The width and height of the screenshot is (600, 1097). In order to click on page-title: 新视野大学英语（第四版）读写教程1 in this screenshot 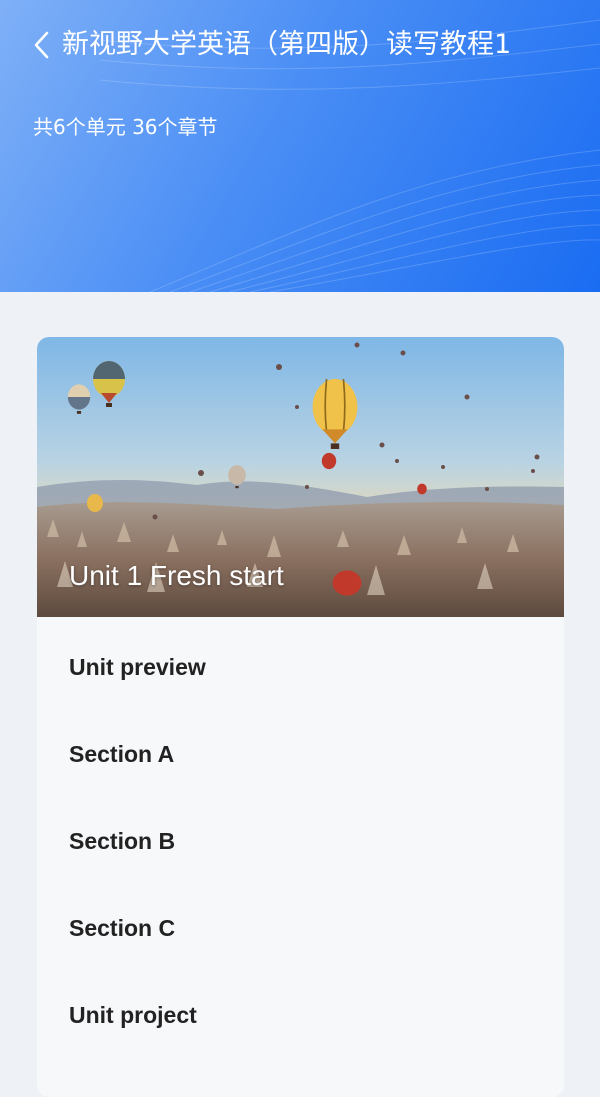, I will do `click(287, 44)`.